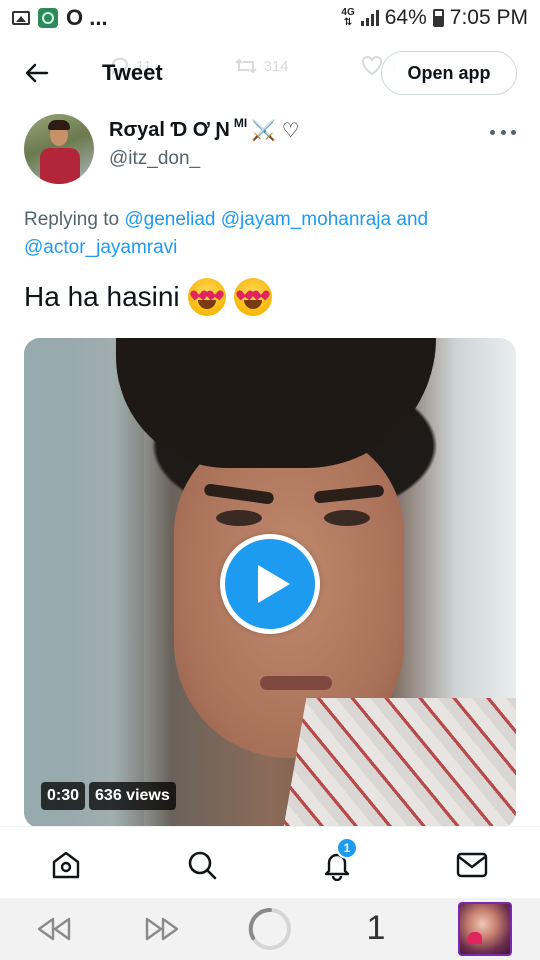  I want to click on nav-messages, so click(472, 865).